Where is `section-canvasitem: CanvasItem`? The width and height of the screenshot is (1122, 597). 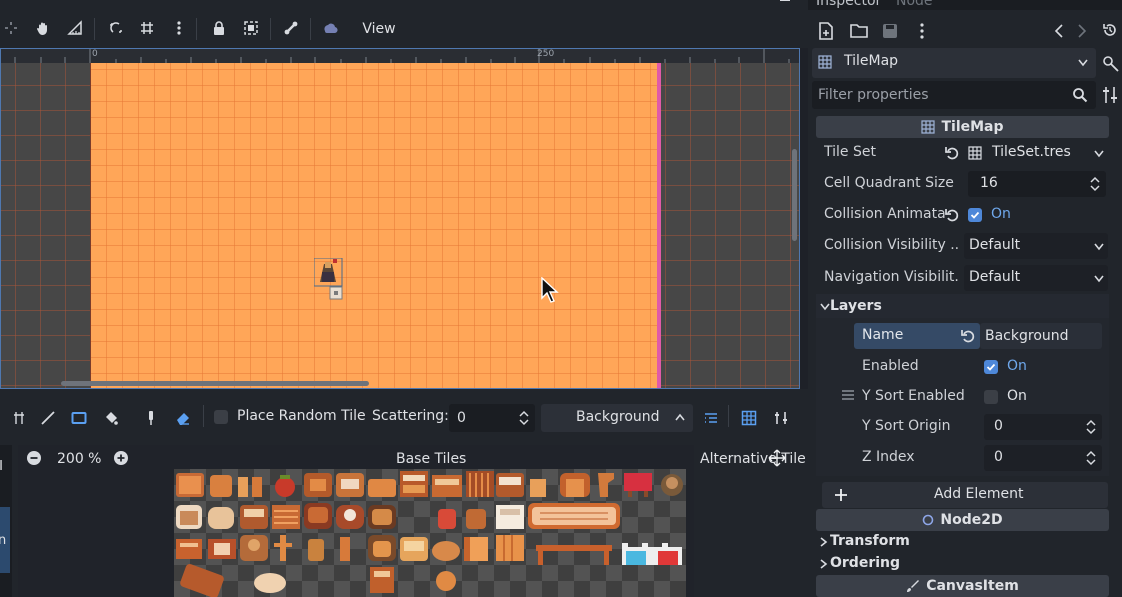
section-canvasitem: CanvasItem is located at coordinates (962, 586).